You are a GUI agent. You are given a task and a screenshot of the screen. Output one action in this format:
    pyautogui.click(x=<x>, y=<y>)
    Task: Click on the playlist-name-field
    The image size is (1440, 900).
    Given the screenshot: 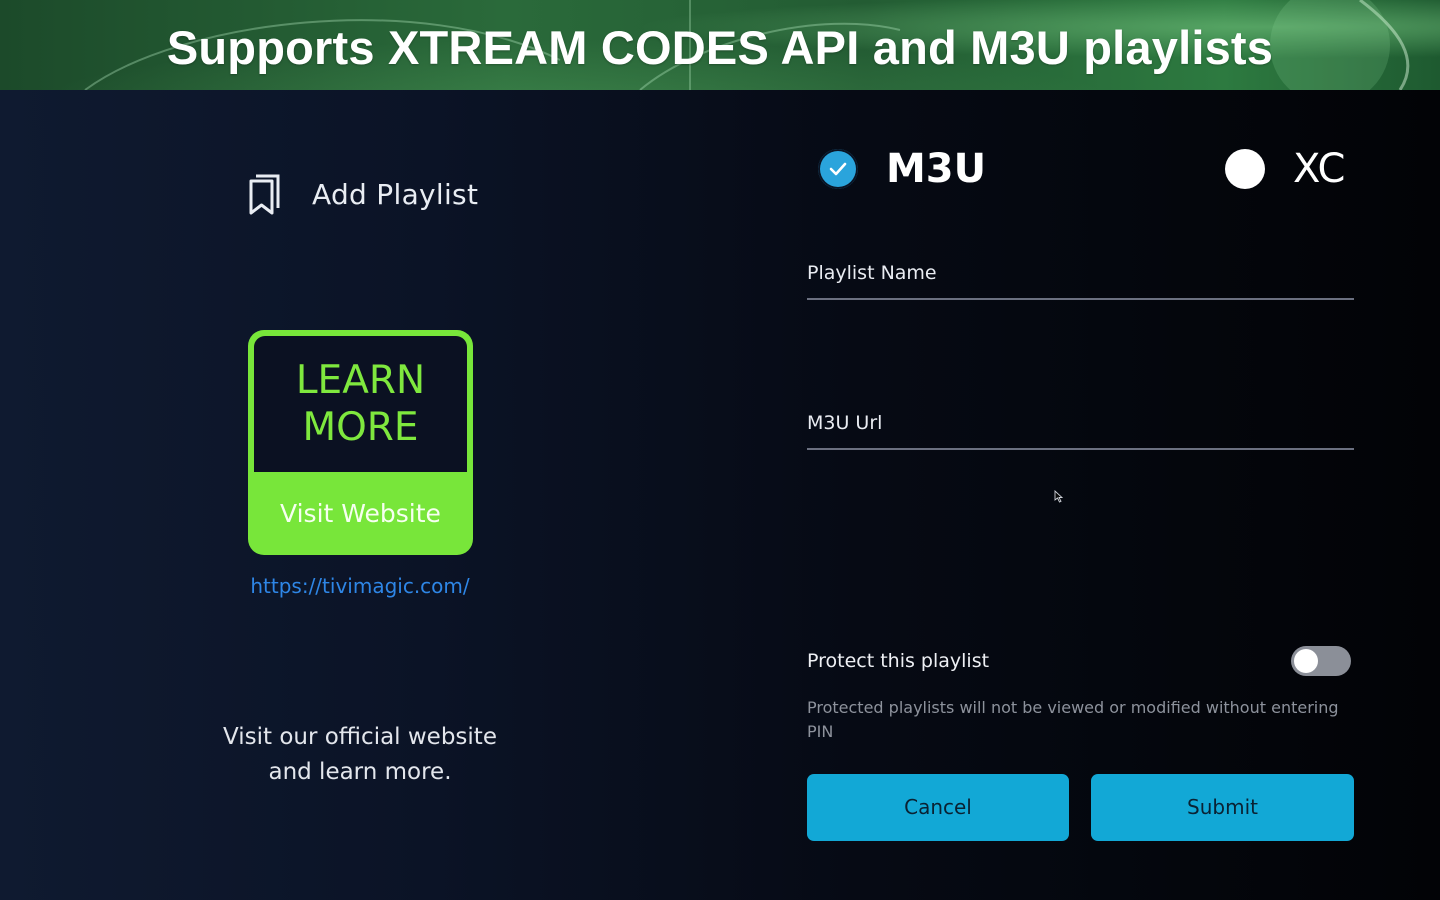 What is the action you would take?
    pyautogui.click(x=1080, y=281)
    